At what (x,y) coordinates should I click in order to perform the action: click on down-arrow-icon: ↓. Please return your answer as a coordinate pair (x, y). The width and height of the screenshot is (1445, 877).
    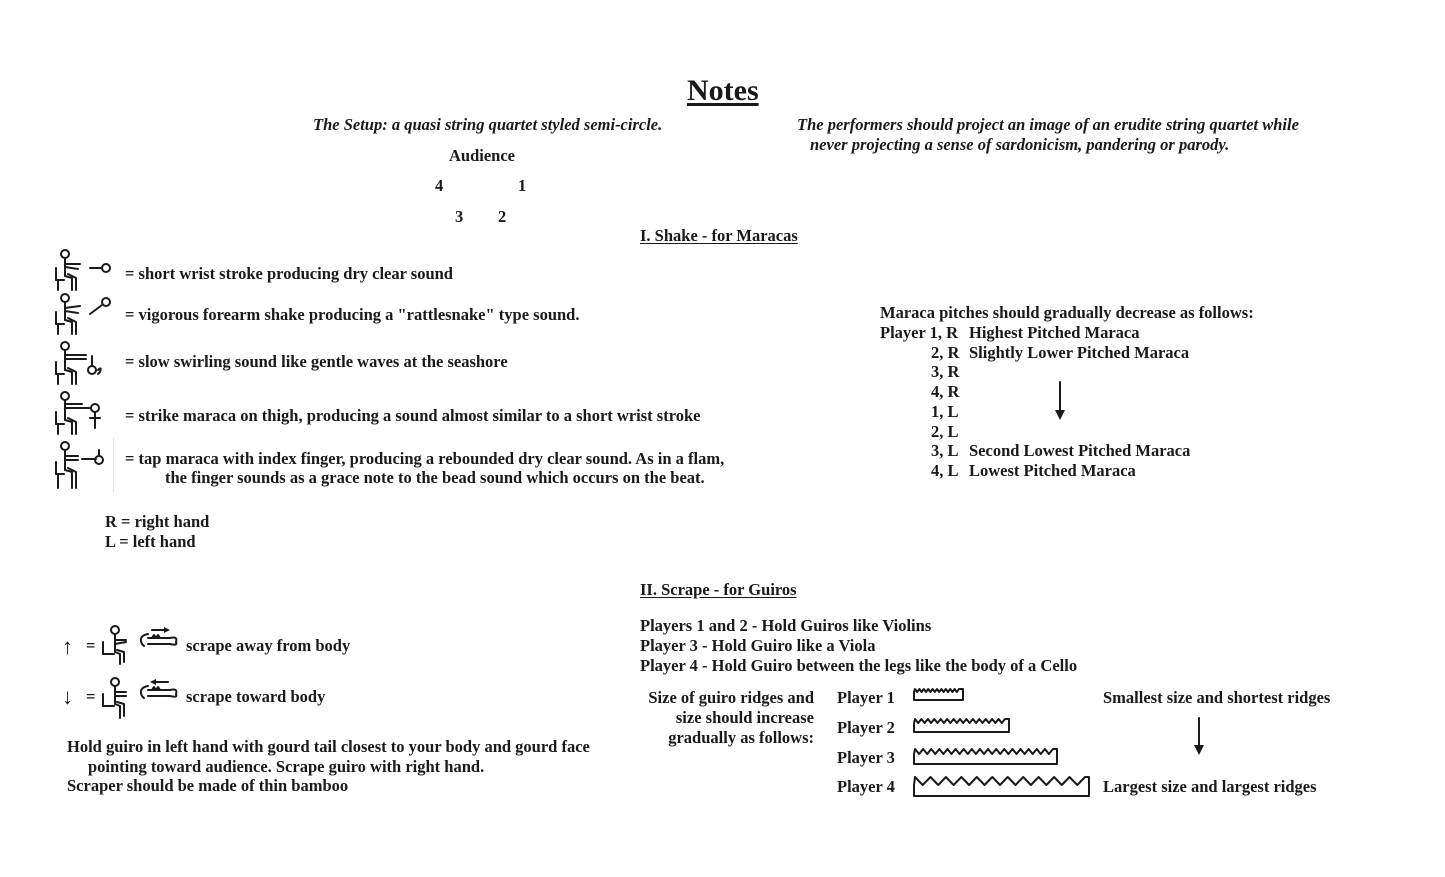
    Looking at the image, I should click on (67, 696).